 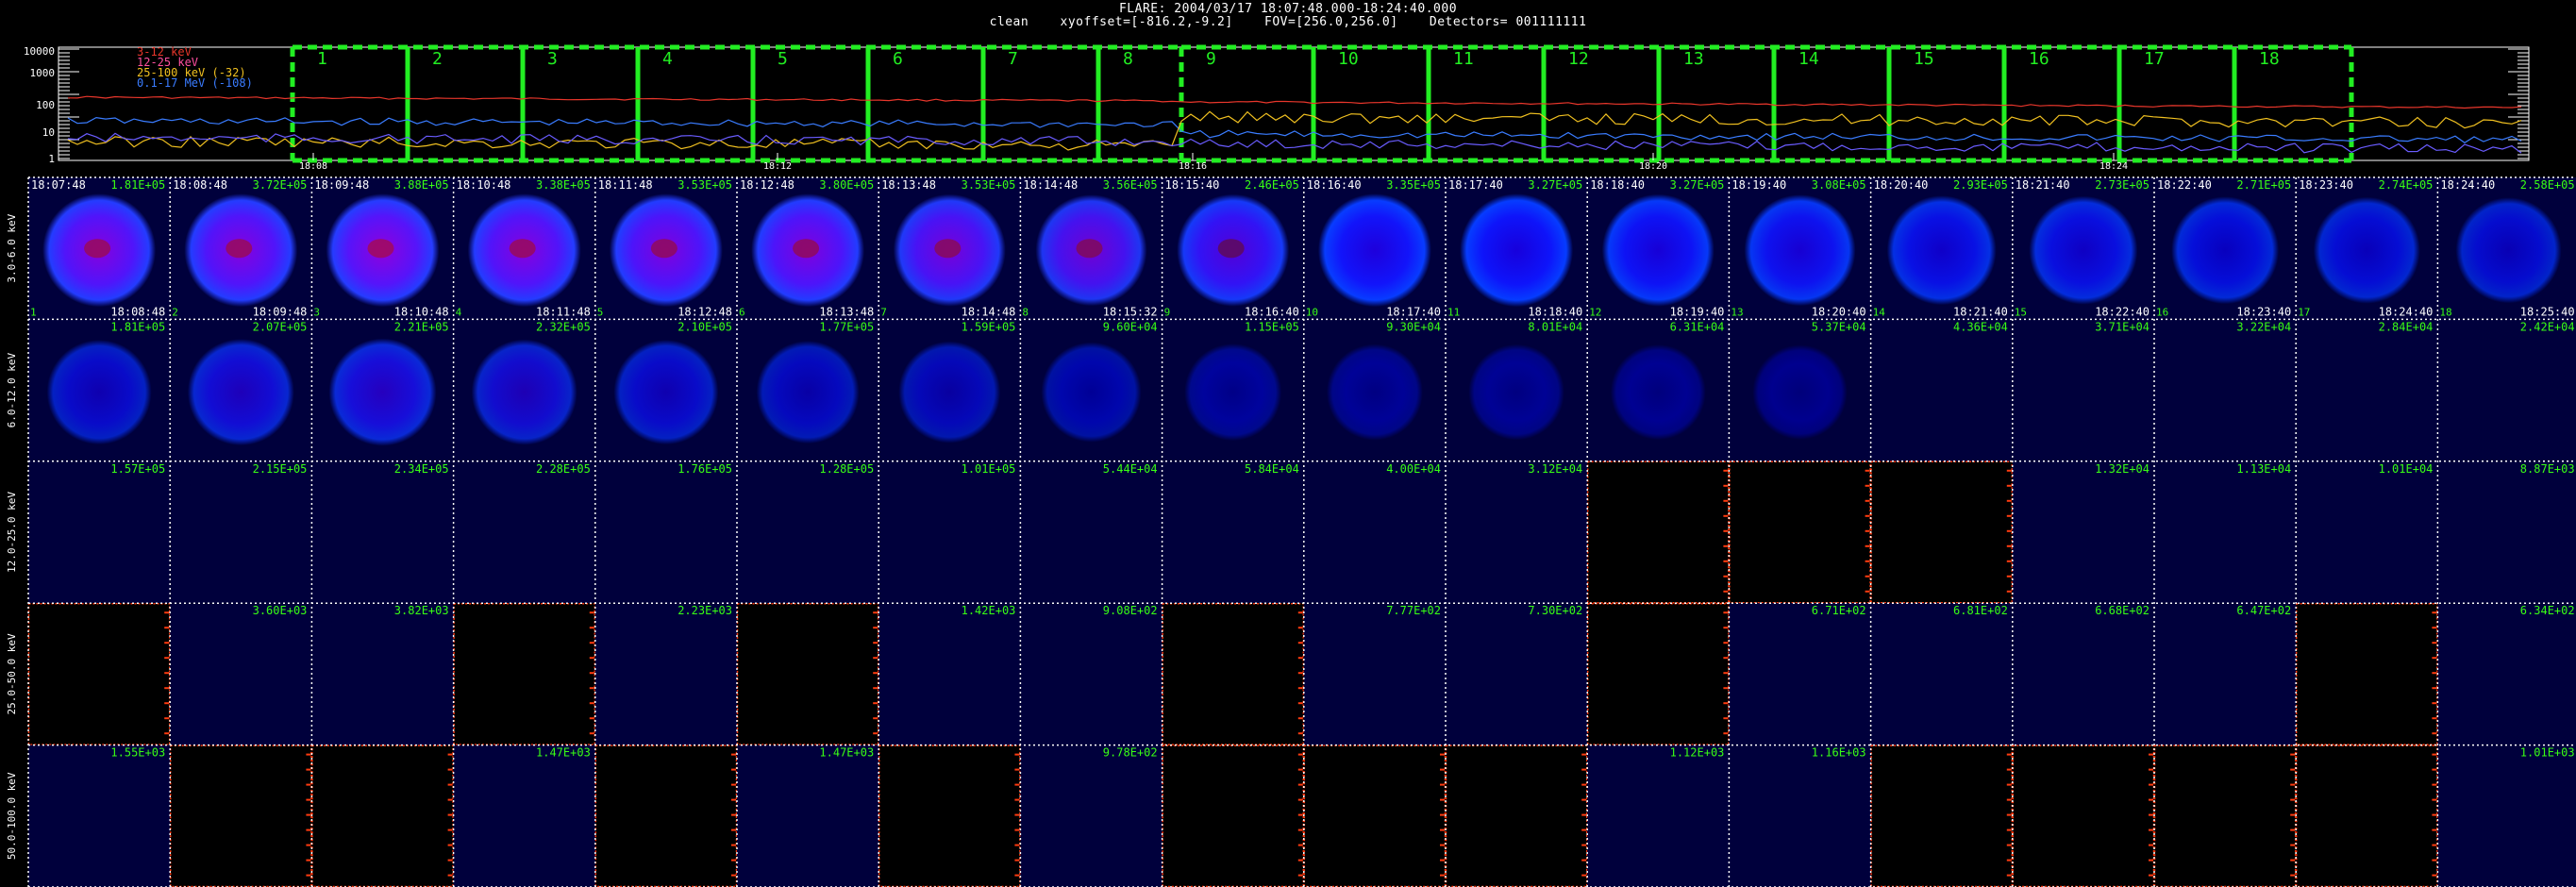 I want to click on solar-source-image, so click(x=1091, y=392).